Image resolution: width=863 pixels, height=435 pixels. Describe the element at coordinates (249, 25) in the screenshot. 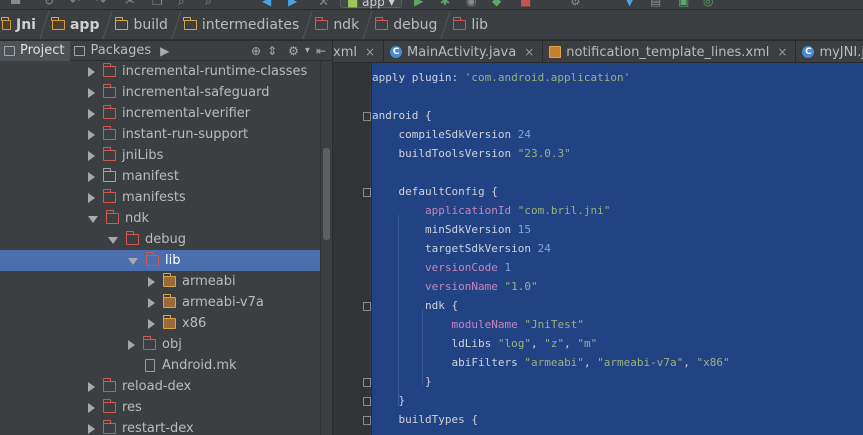

I see `breadcrumb-item-intermediates: intermediates` at that location.